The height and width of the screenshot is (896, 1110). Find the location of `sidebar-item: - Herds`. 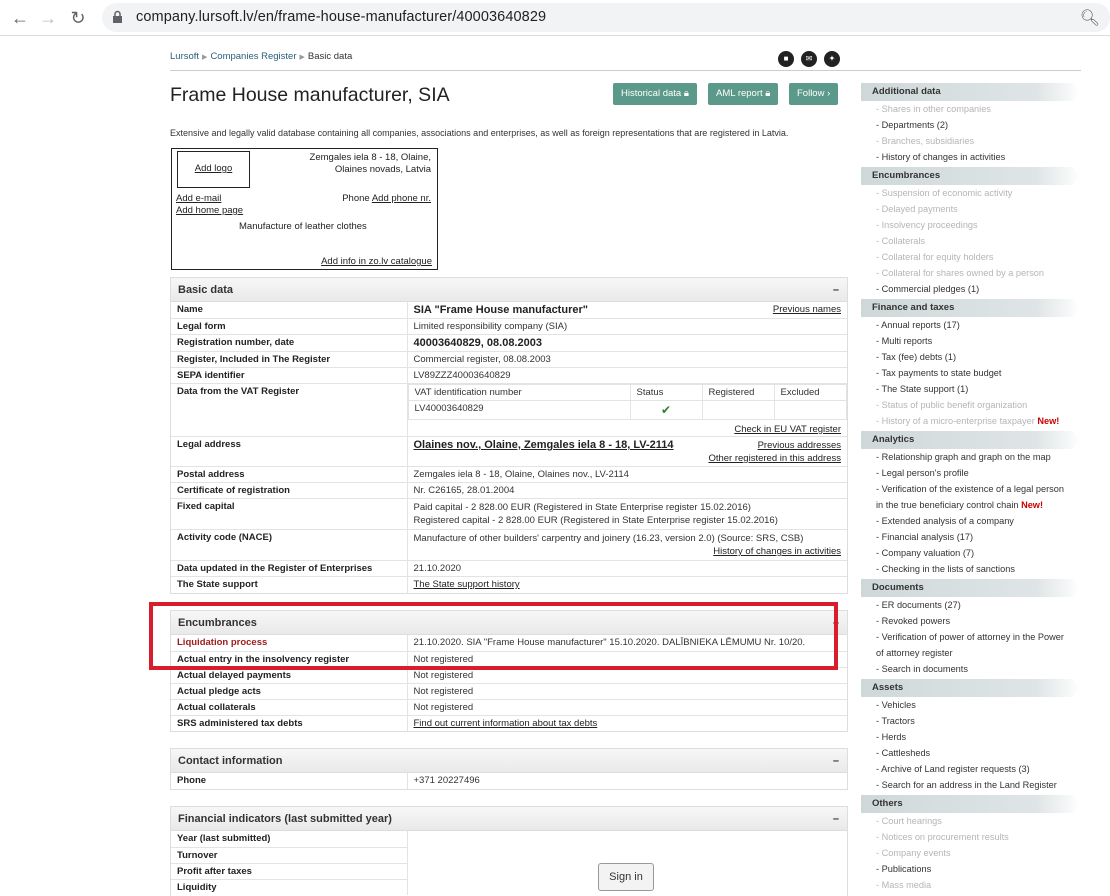

sidebar-item: - Herds is located at coordinates (971, 737).